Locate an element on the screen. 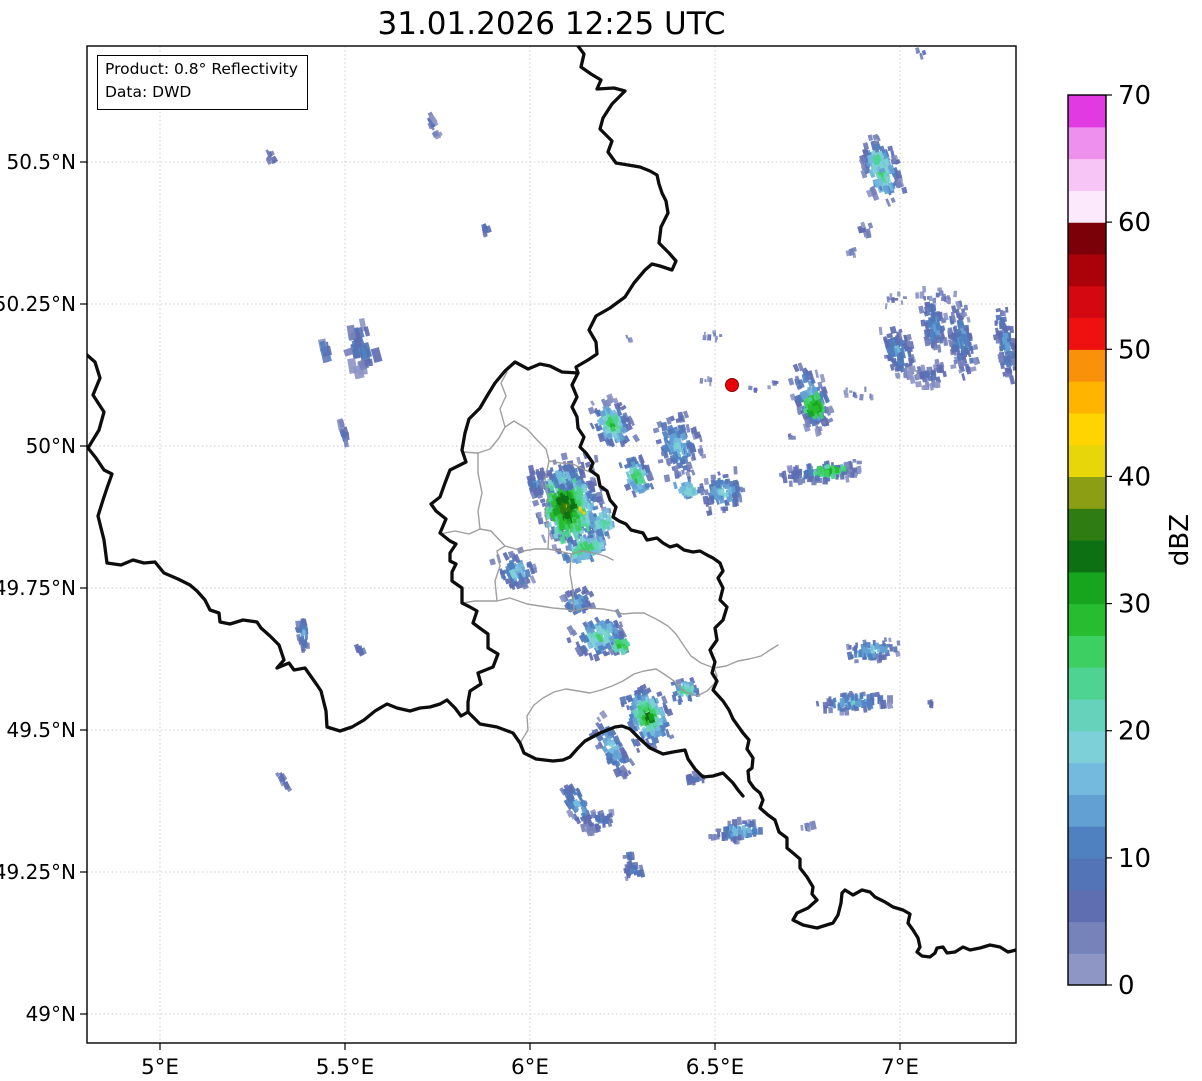 Image resolution: width=1202 pixels, height=1081 pixels. y-tick-label: 50.5°N is located at coordinates (42, 162).